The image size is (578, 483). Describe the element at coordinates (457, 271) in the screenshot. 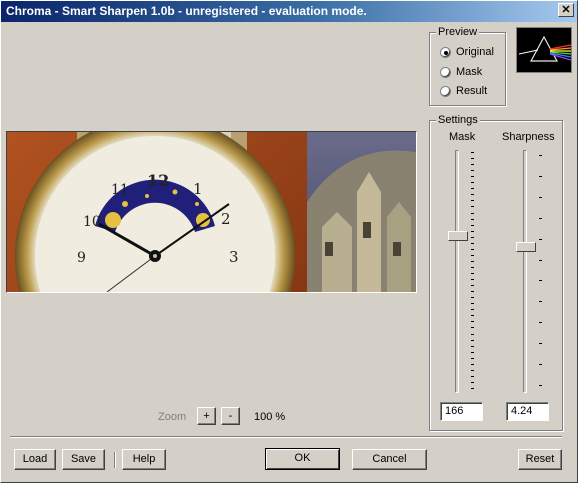

I see `mask-slider-track` at that location.